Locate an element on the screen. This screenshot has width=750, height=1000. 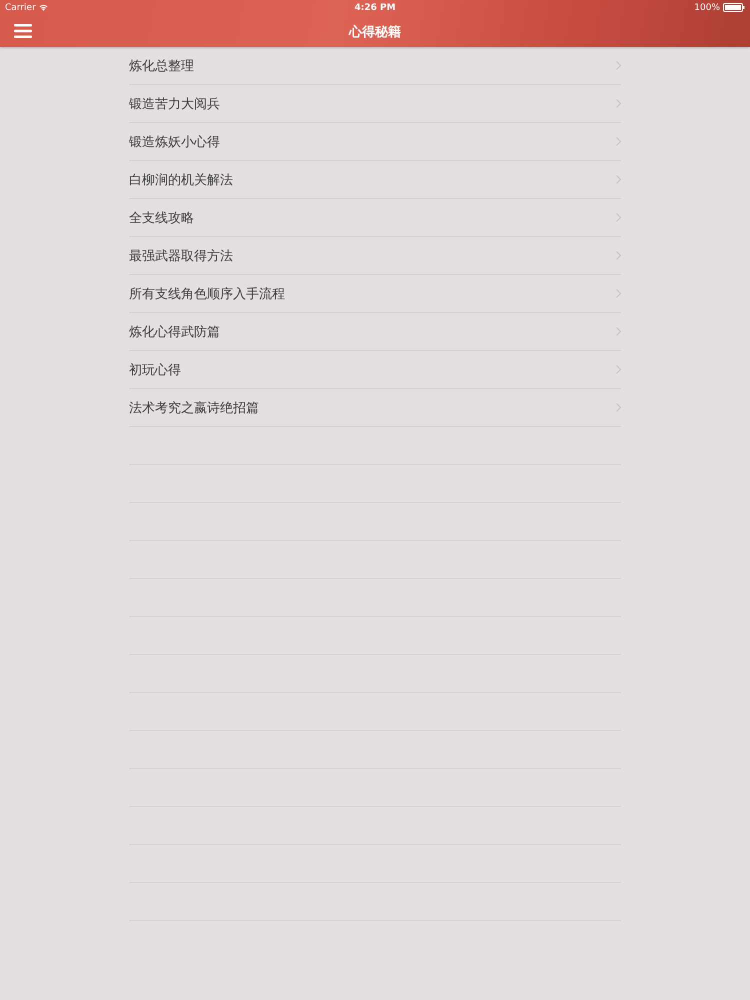
list-item: 全支线攻略 is located at coordinates (375, 218).